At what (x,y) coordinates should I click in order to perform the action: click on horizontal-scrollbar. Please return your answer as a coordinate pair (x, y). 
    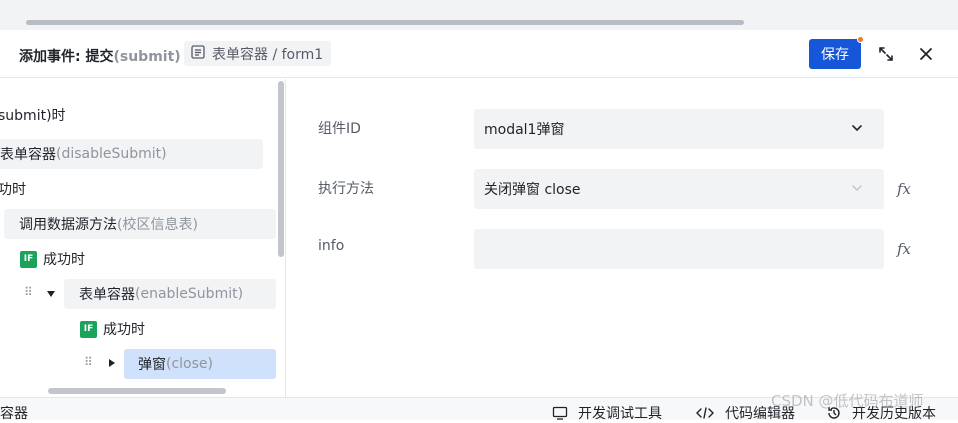
    Looking at the image, I should click on (385, 22).